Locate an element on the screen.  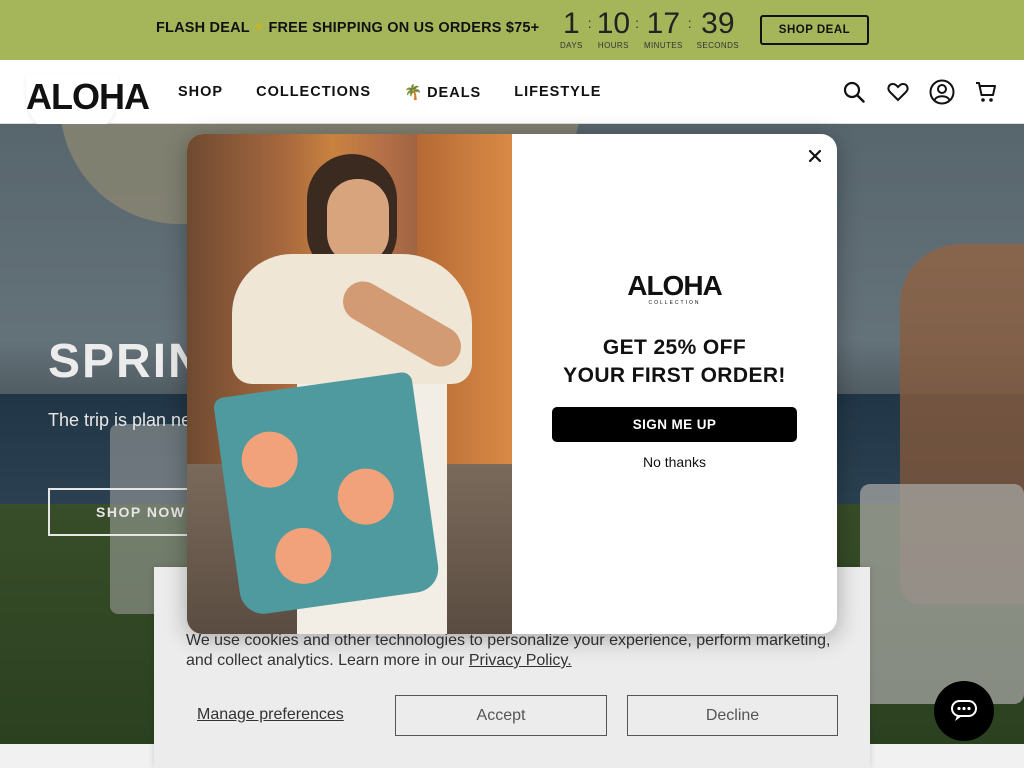
popup-image-tote-bag is located at coordinates (327, 494).